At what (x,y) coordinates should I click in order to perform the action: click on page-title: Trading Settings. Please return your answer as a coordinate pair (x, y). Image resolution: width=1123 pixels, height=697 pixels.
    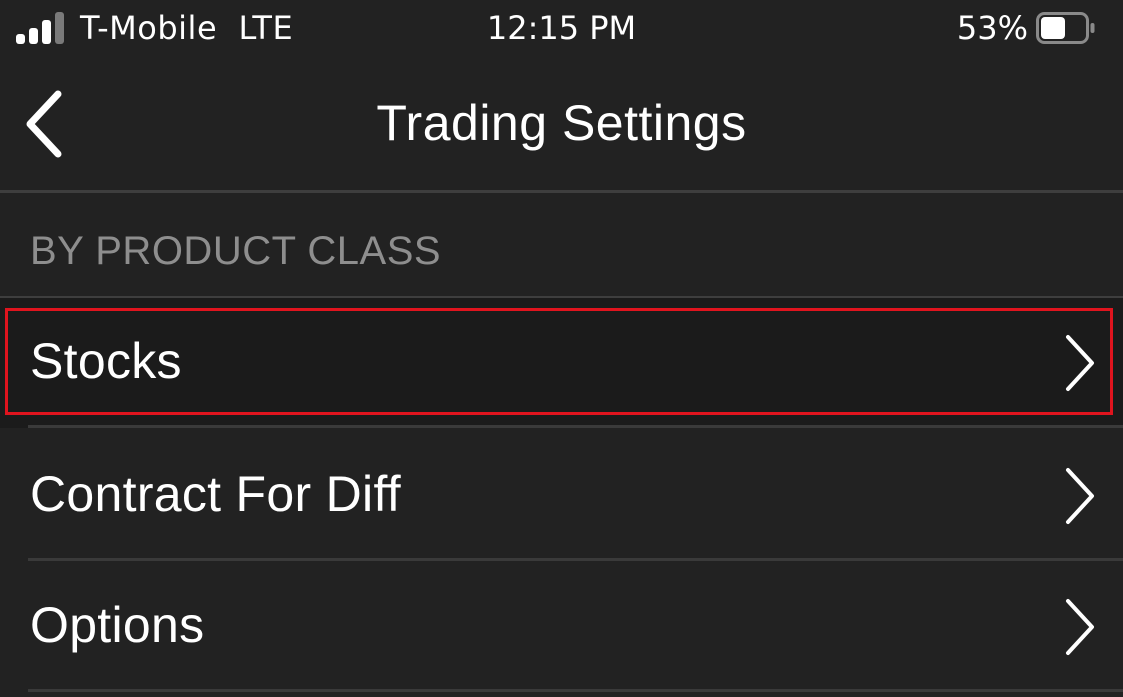
    Looking at the image, I should click on (561, 123).